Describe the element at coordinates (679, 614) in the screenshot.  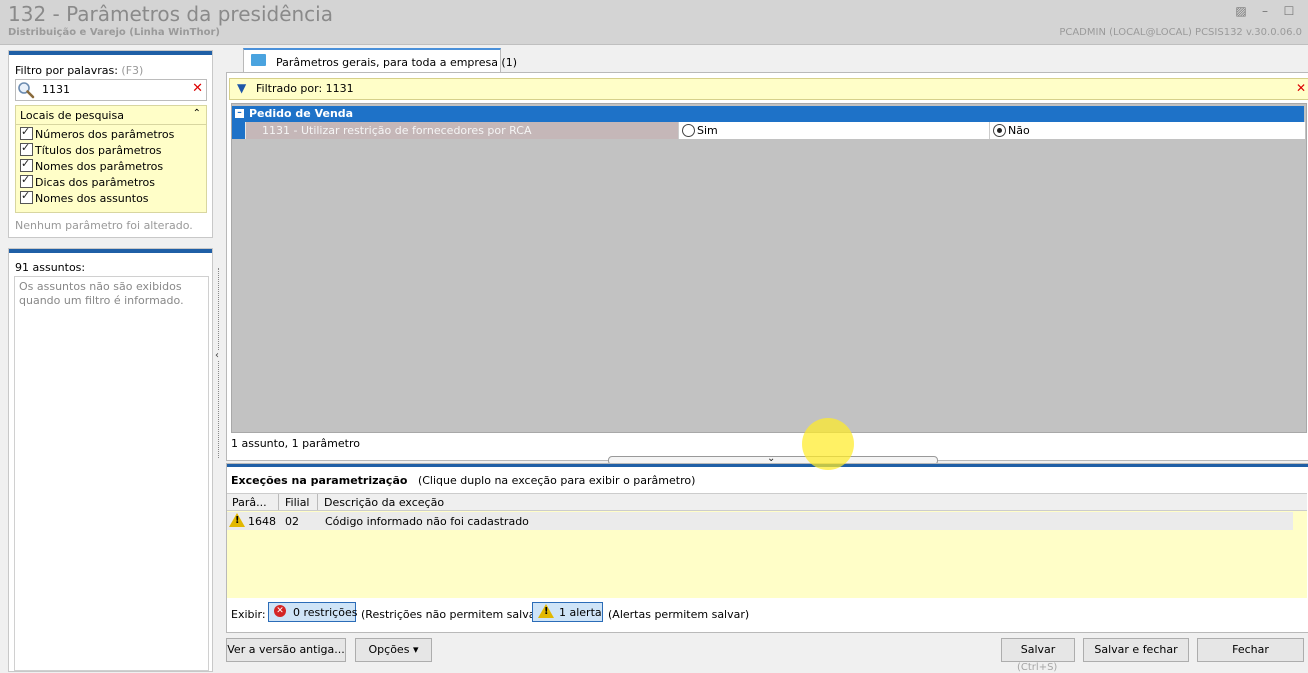
I see `alerts-note: (Alertas permitem salvar)` at that location.